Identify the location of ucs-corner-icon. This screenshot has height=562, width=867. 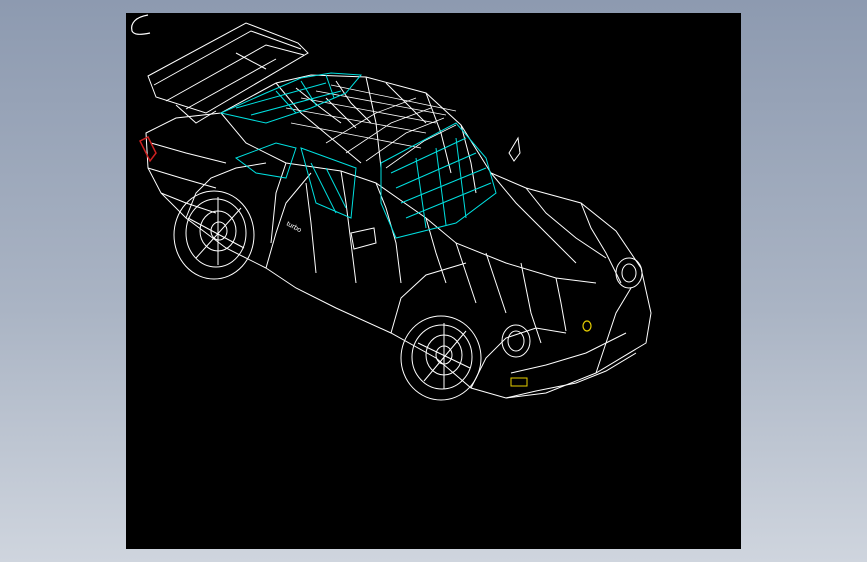
(141, 24).